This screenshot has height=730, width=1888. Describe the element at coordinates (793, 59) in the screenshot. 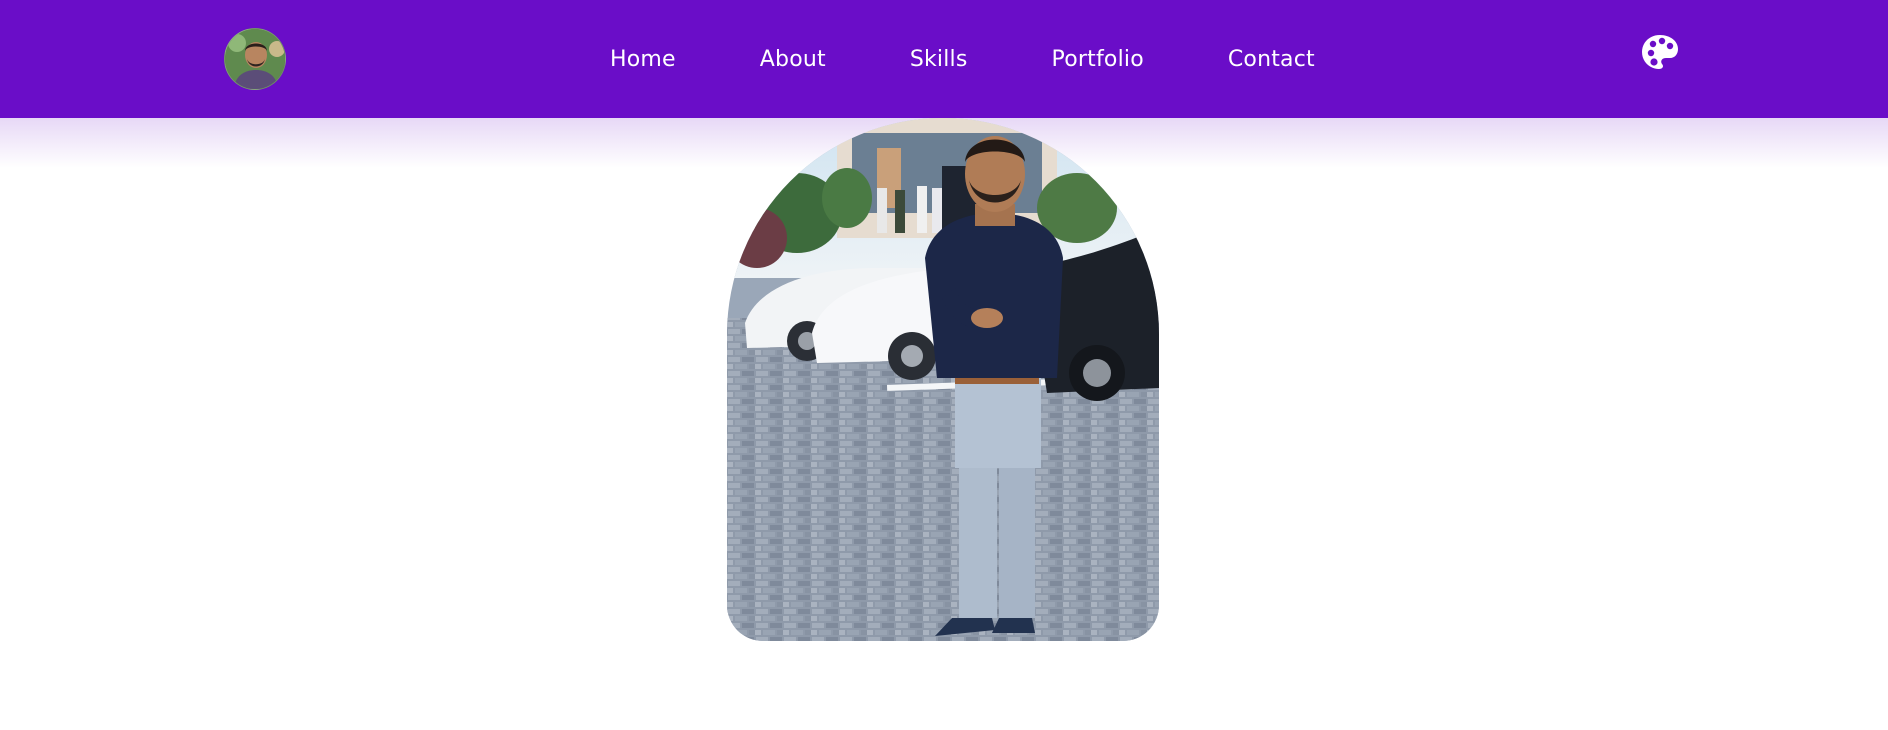

I see `nav-link-about: About` at that location.